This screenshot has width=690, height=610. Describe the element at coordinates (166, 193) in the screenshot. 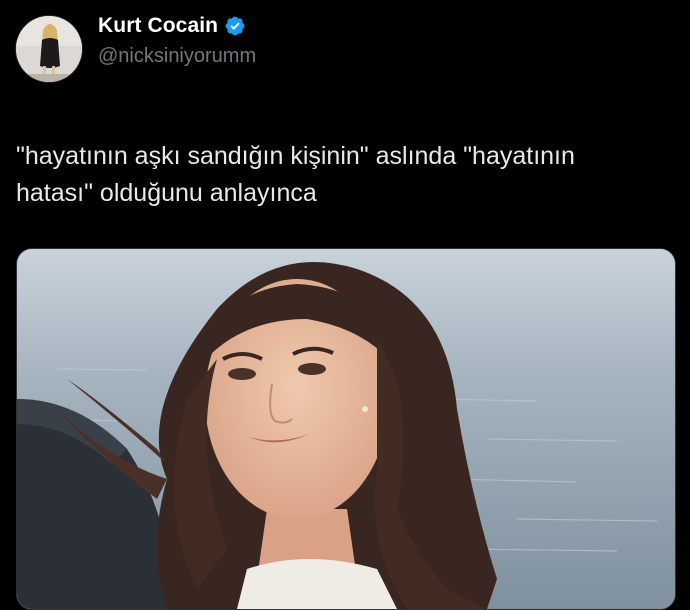

I see `tweet-text-line-2: hatası" olduğunu anlayınca` at that location.